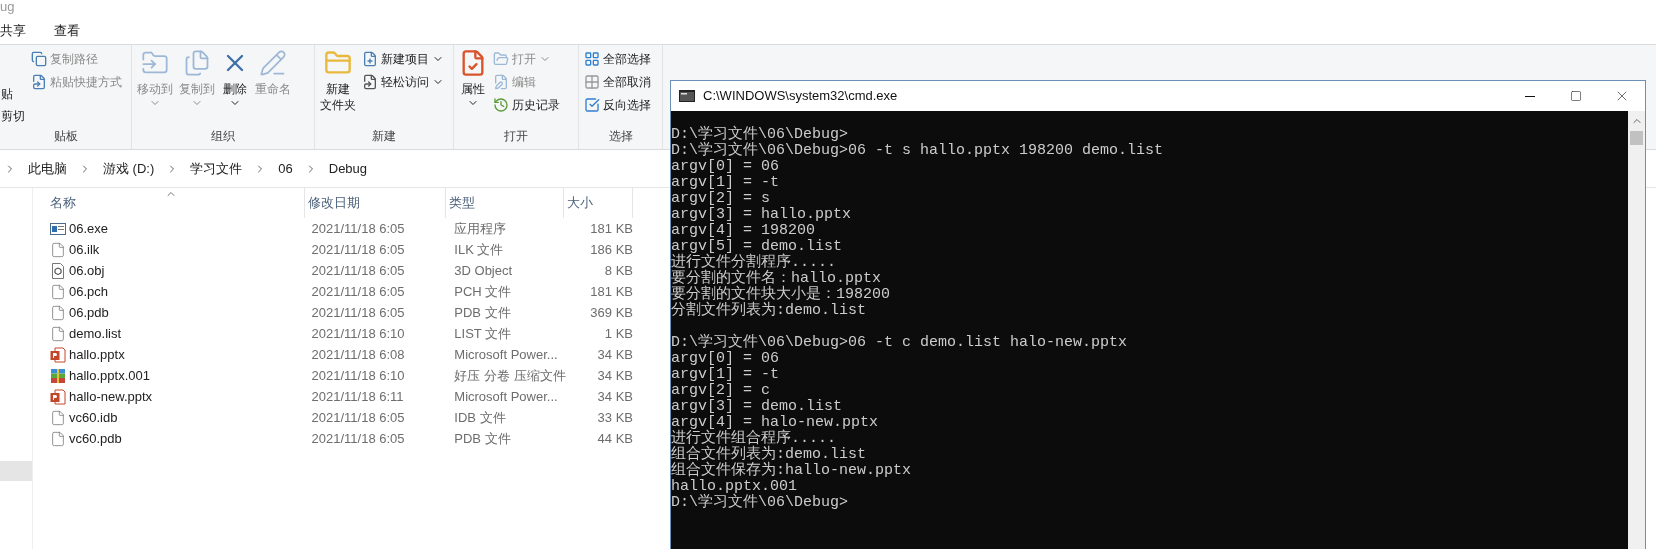 This screenshot has height=549, width=1656. What do you see at coordinates (899, 343) in the screenshot?
I see `console-line: D:\学习文件\06\Debug>06 -t c demo.list halo-new.pptx` at bounding box center [899, 343].